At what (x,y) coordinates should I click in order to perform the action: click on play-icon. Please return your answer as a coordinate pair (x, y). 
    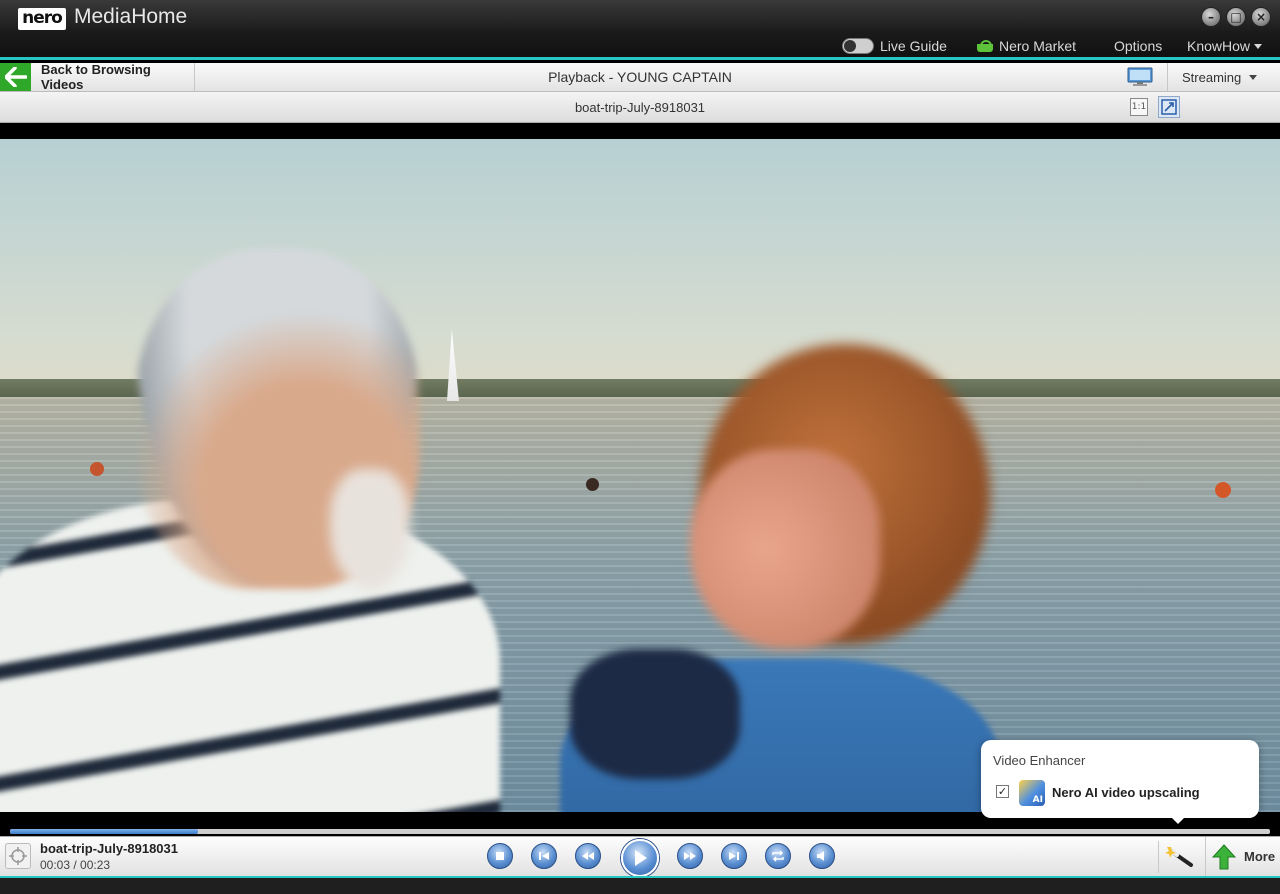
    Looking at the image, I should click on (641, 858).